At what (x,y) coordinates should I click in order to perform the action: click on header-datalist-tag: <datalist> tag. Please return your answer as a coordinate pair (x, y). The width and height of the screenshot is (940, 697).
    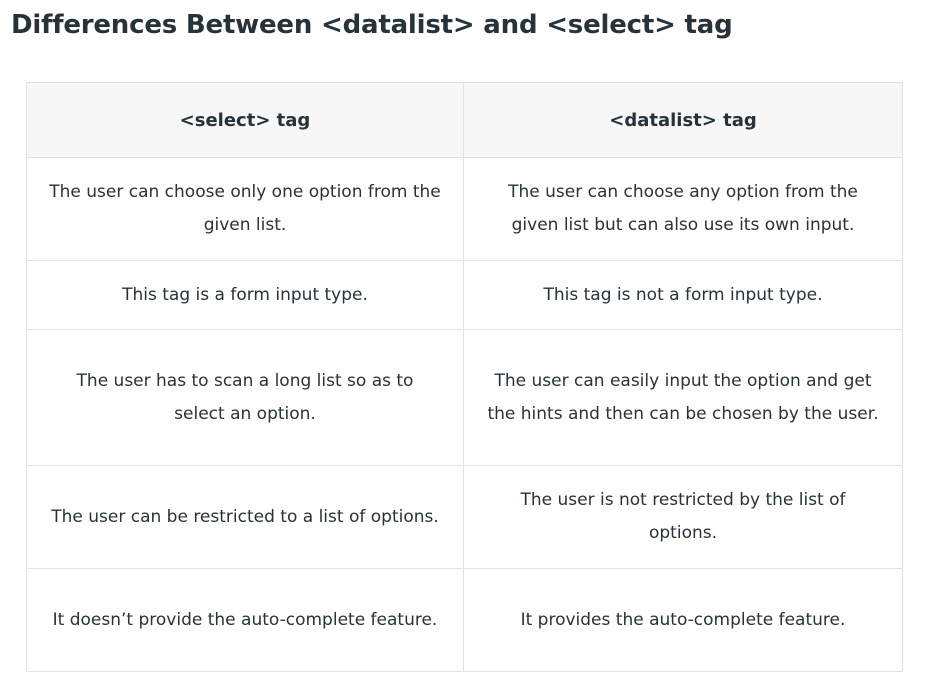
    Looking at the image, I should click on (683, 120).